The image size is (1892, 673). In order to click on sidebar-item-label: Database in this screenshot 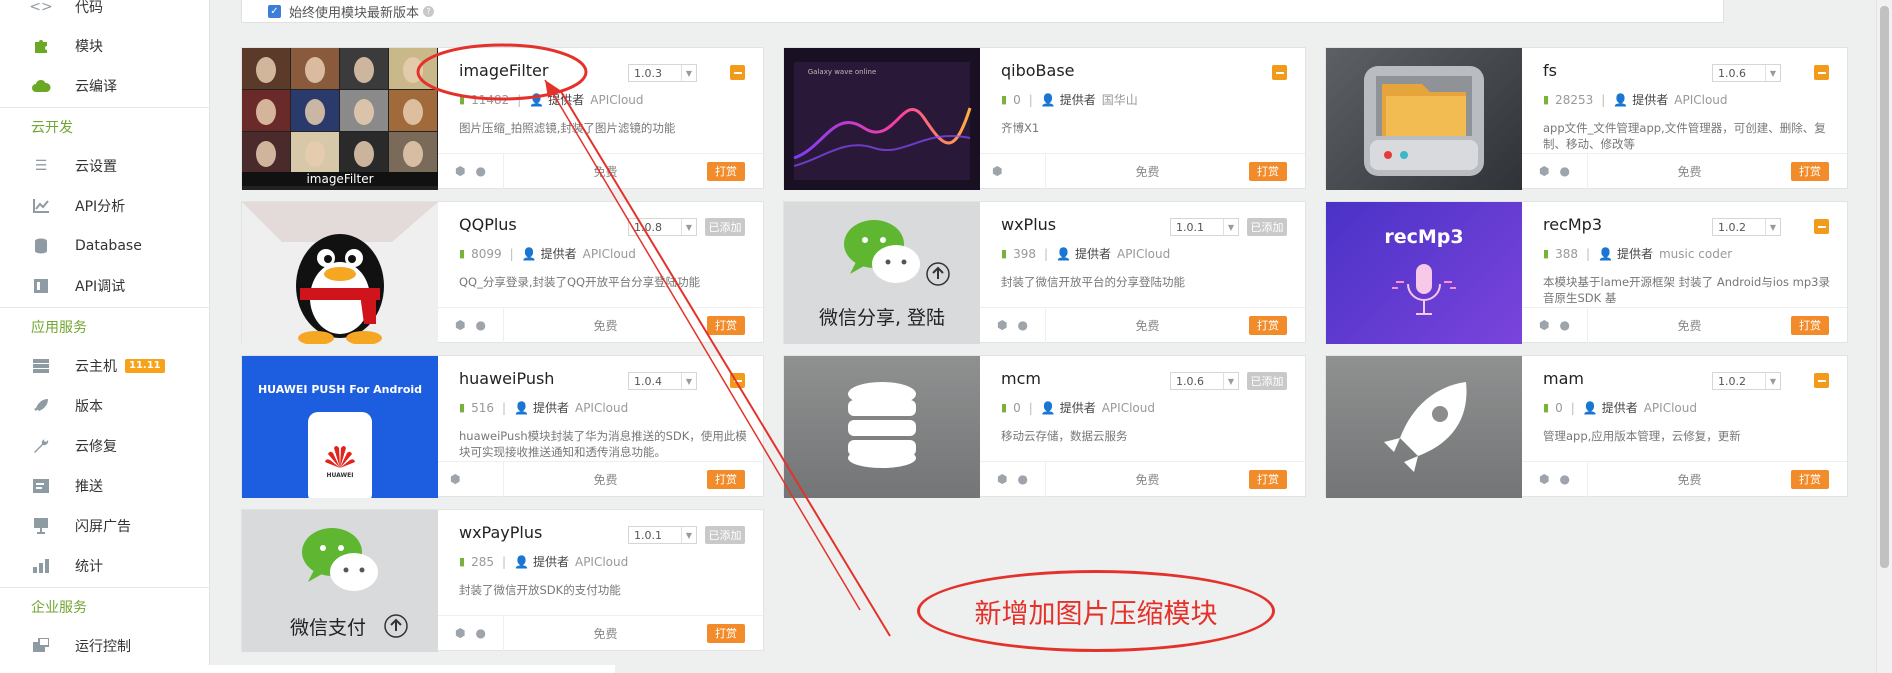, I will do `click(108, 246)`.